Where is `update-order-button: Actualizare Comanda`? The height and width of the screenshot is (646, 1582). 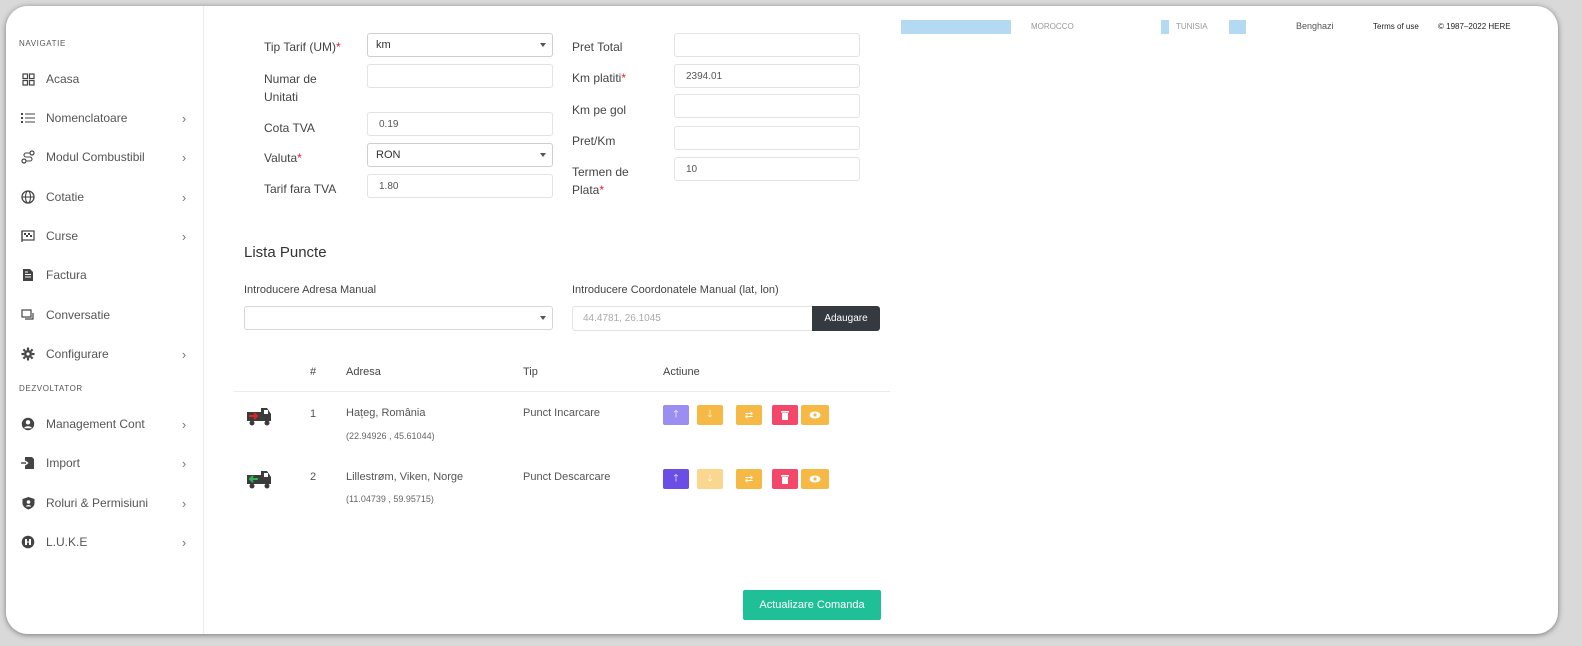 update-order-button: Actualizare Comanda is located at coordinates (812, 605).